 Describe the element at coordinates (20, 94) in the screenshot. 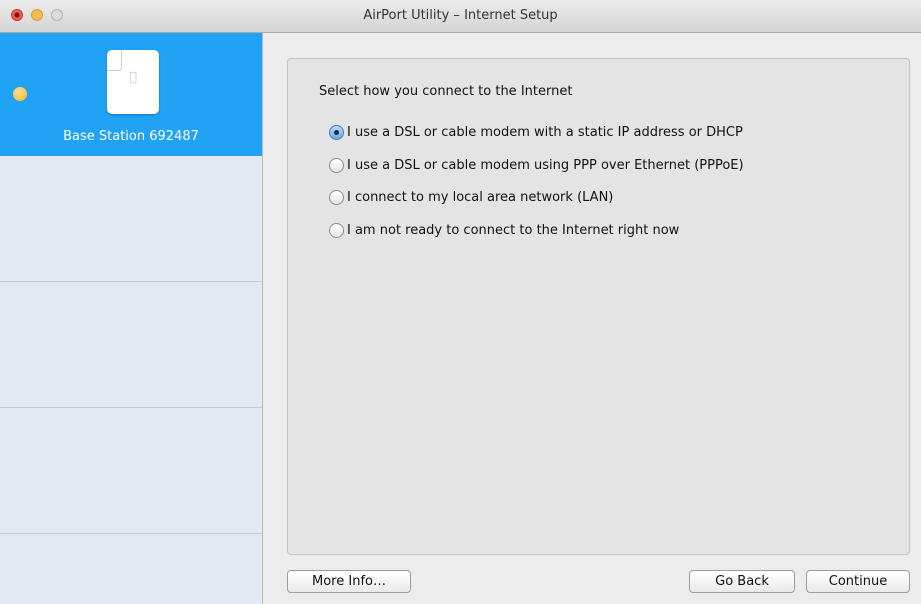

I see `status-indicator-icon` at that location.